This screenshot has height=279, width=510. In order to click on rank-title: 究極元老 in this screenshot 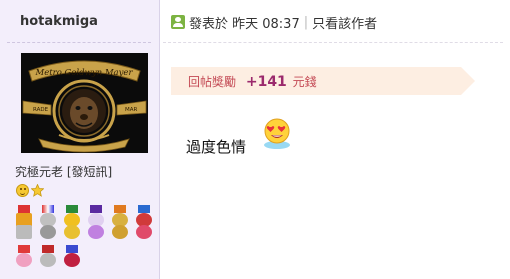, I will do `click(39, 172)`.